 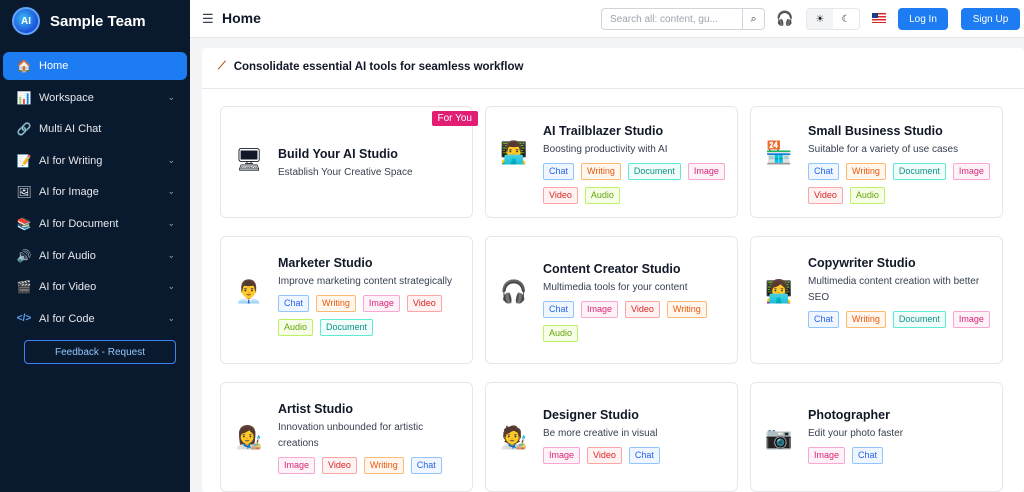 I want to click on video-icon: 🎬, so click(x=24, y=287).